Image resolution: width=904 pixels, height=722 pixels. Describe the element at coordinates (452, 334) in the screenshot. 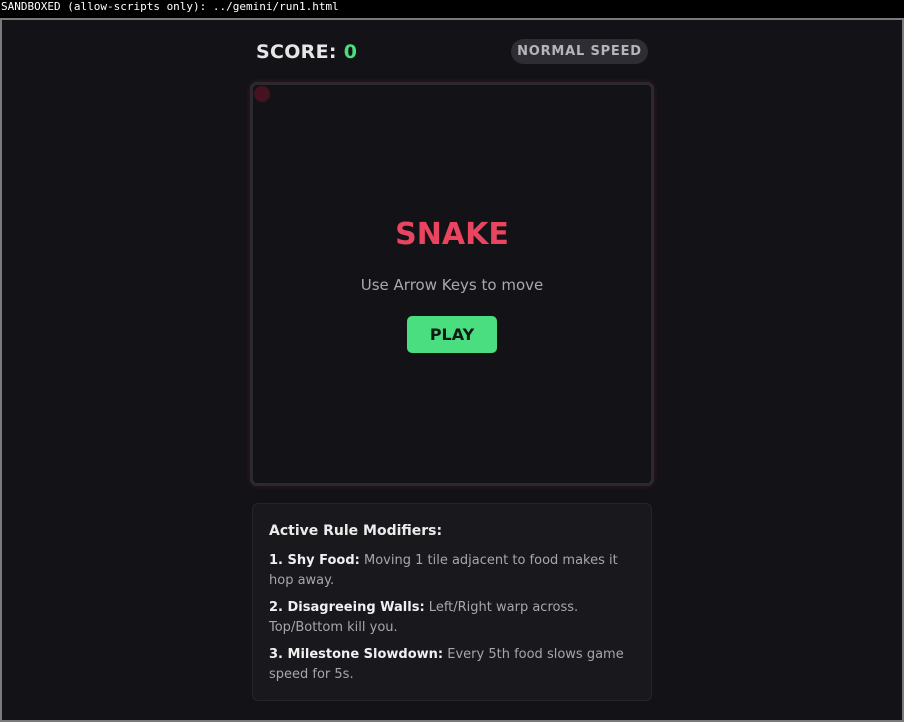

I see `play-button: PLAY` at that location.